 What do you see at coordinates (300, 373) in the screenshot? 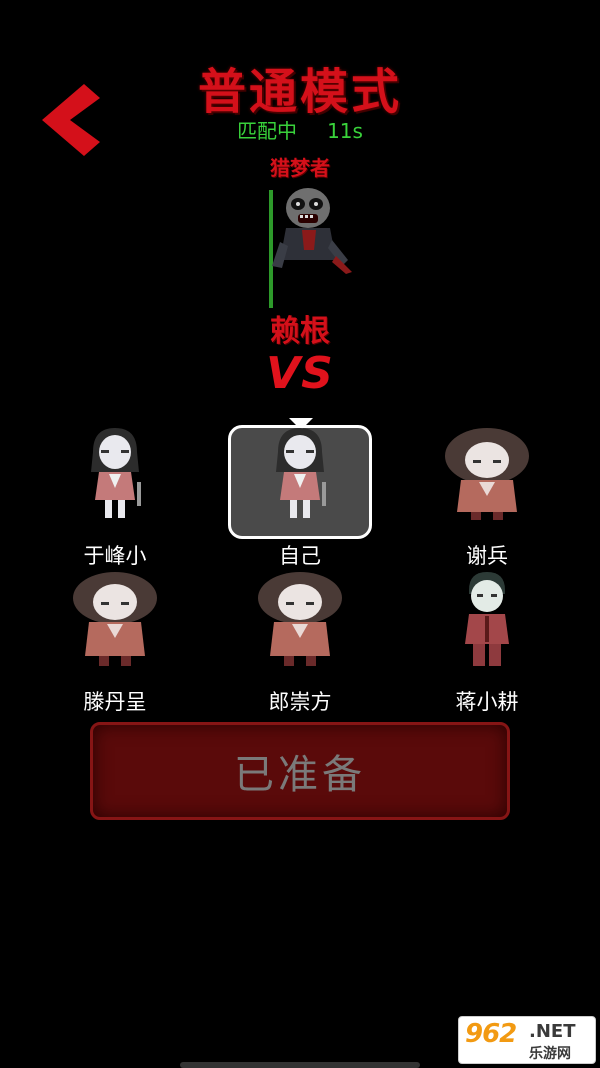
I see `versus-label: VS` at bounding box center [300, 373].